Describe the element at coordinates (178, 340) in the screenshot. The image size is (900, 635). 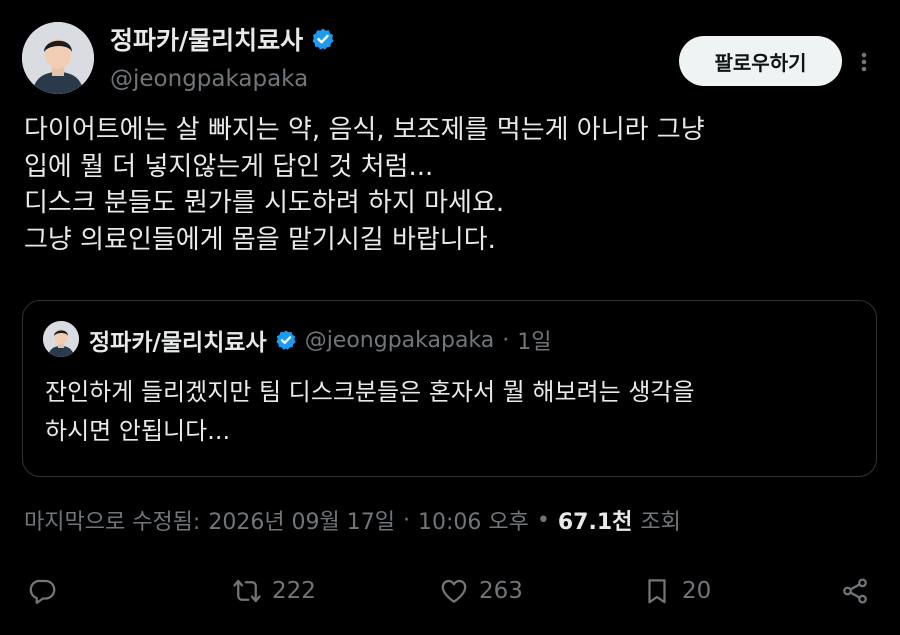
I see `quoted-author-display-name: 정파카/물리치료사` at that location.